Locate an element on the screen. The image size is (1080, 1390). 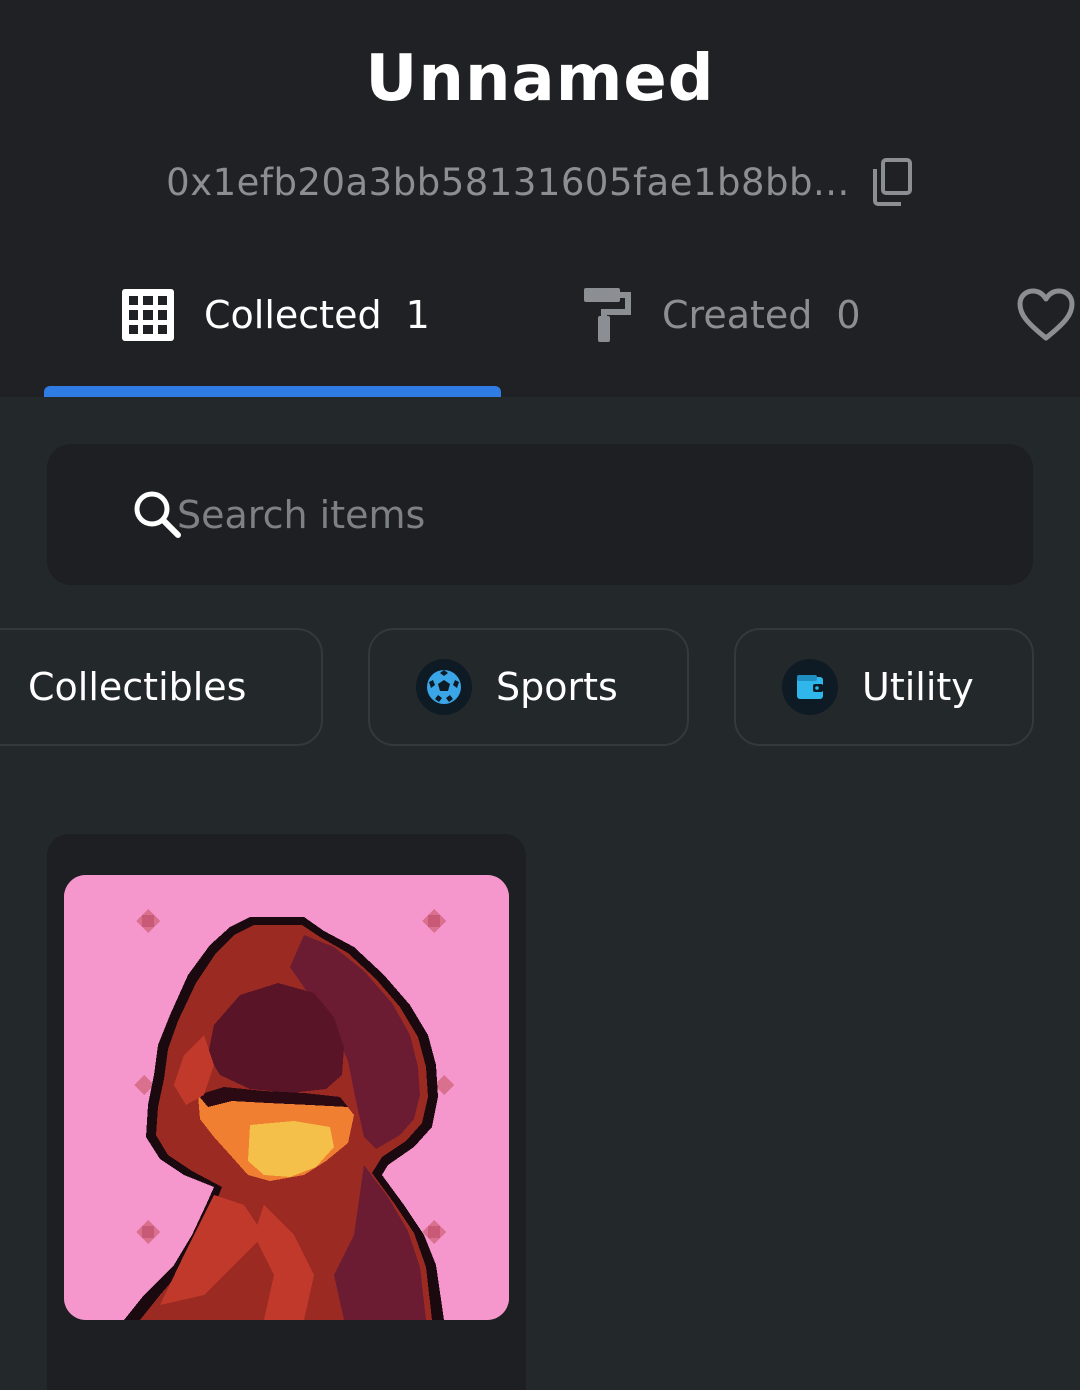
tab-created: Created 0 is located at coordinates (721, 315).